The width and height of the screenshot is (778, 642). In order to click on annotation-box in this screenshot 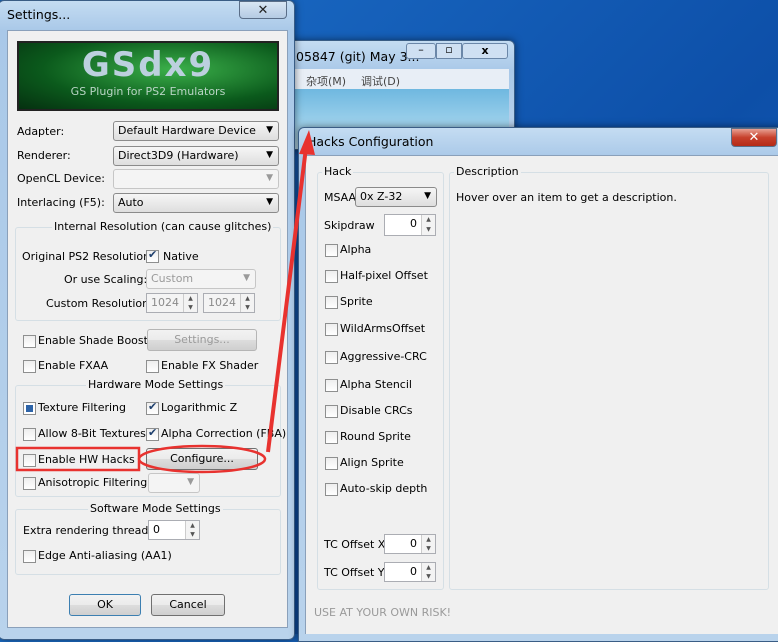, I will do `click(78, 459)`.